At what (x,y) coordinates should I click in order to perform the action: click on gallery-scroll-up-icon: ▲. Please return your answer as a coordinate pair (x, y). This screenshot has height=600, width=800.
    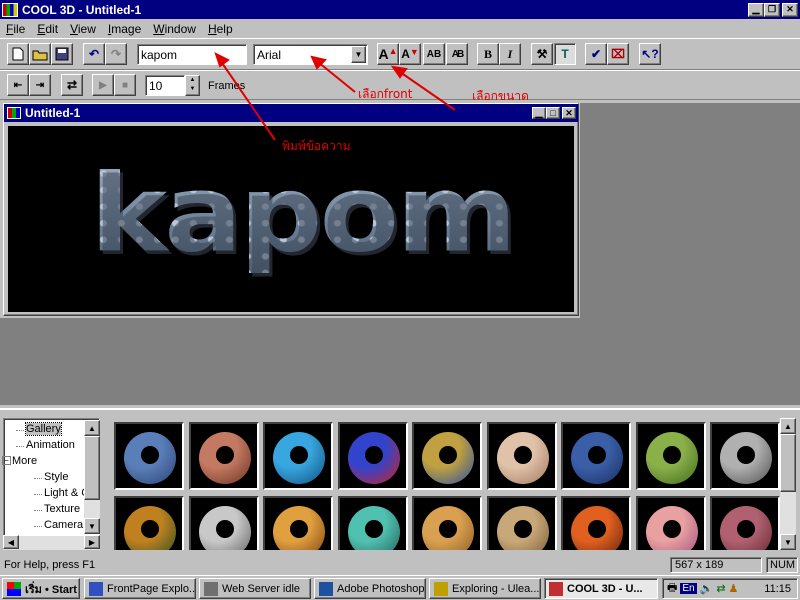
    Looking at the image, I should click on (788, 426).